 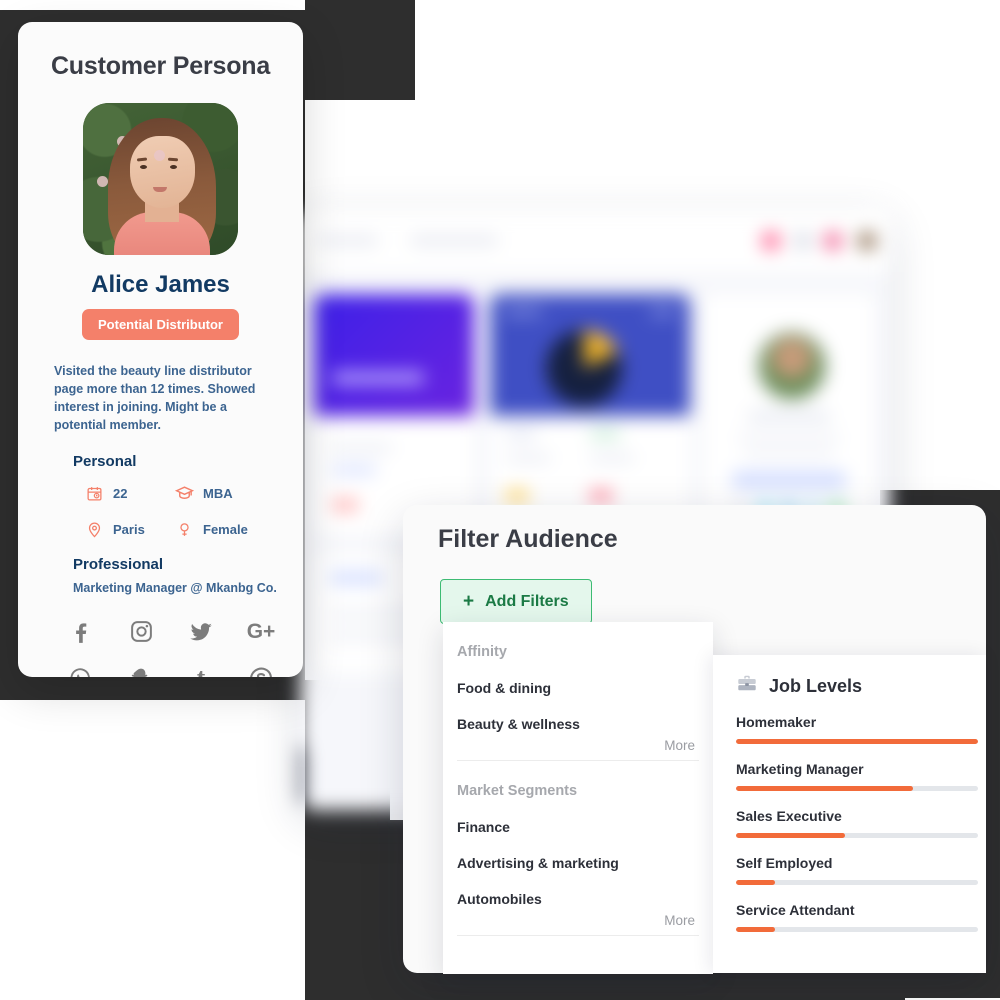 I want to click on plus-icon: +, so click(x=469, y=601).